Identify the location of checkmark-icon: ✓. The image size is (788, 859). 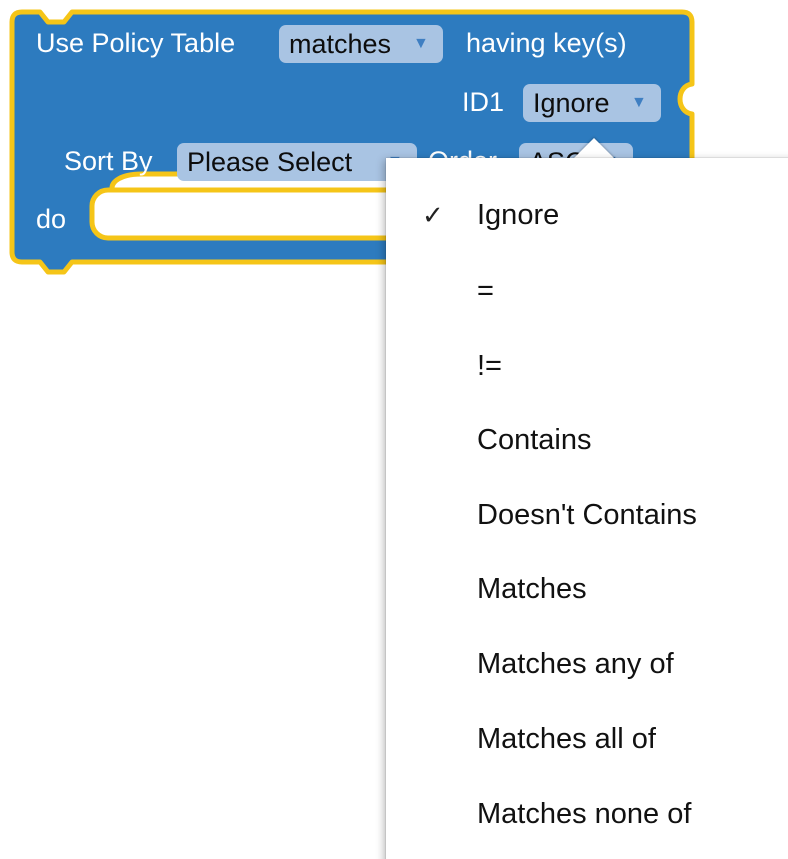
(433, 215).